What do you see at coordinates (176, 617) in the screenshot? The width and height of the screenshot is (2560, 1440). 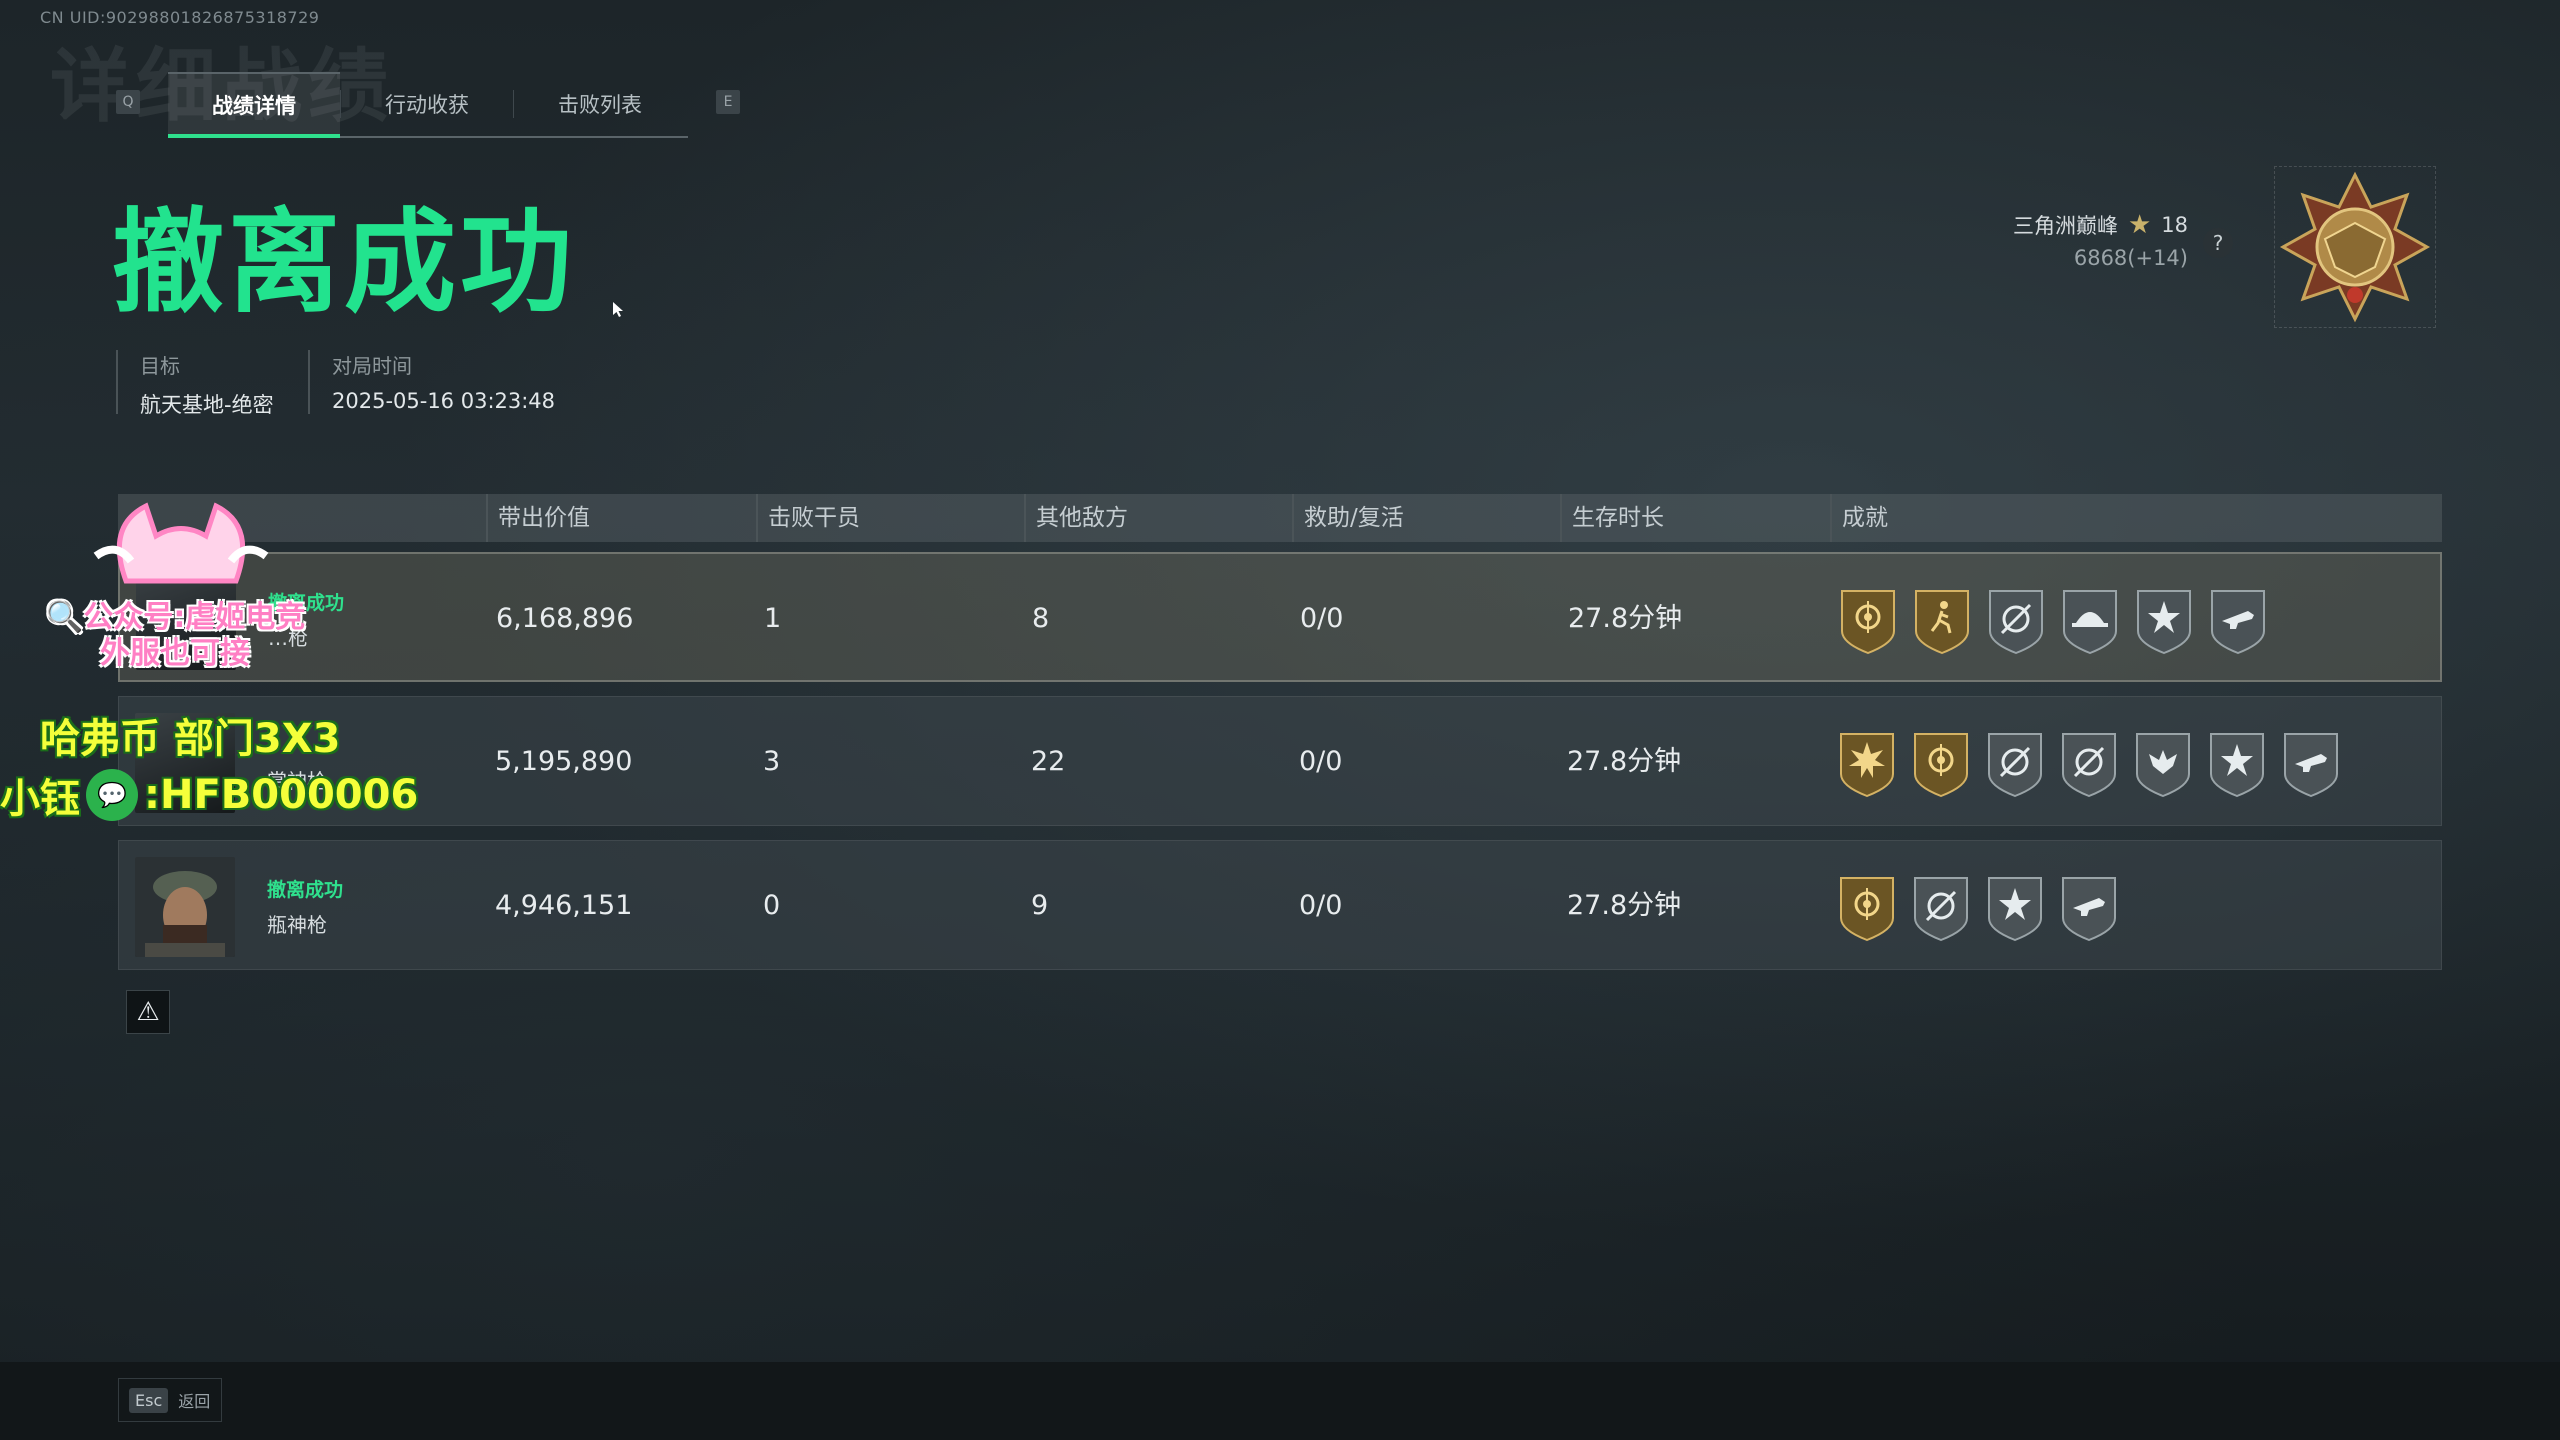 I see `promo-wechat-account: 🔍公众号:虐姬电竞` at bounding box center [176, 617].